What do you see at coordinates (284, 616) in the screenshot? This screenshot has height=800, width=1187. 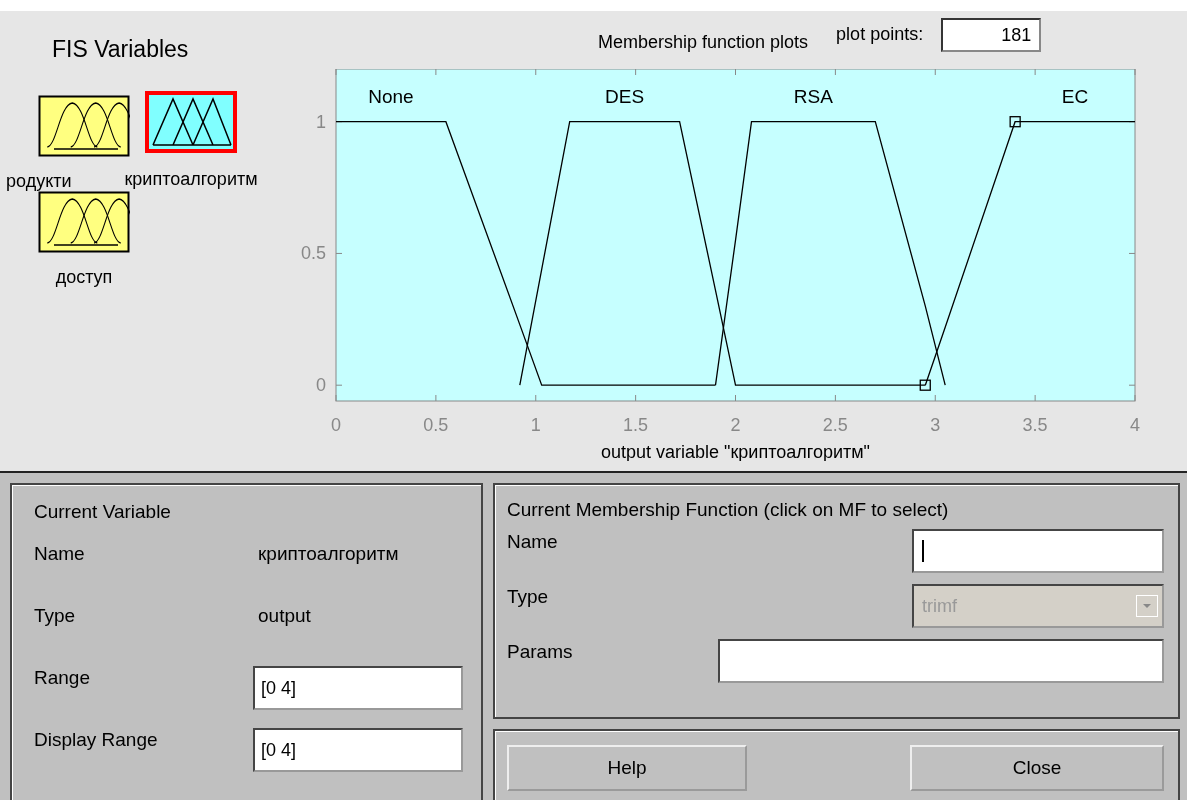 I see `field-value: output` at bounding box center [284, 616].